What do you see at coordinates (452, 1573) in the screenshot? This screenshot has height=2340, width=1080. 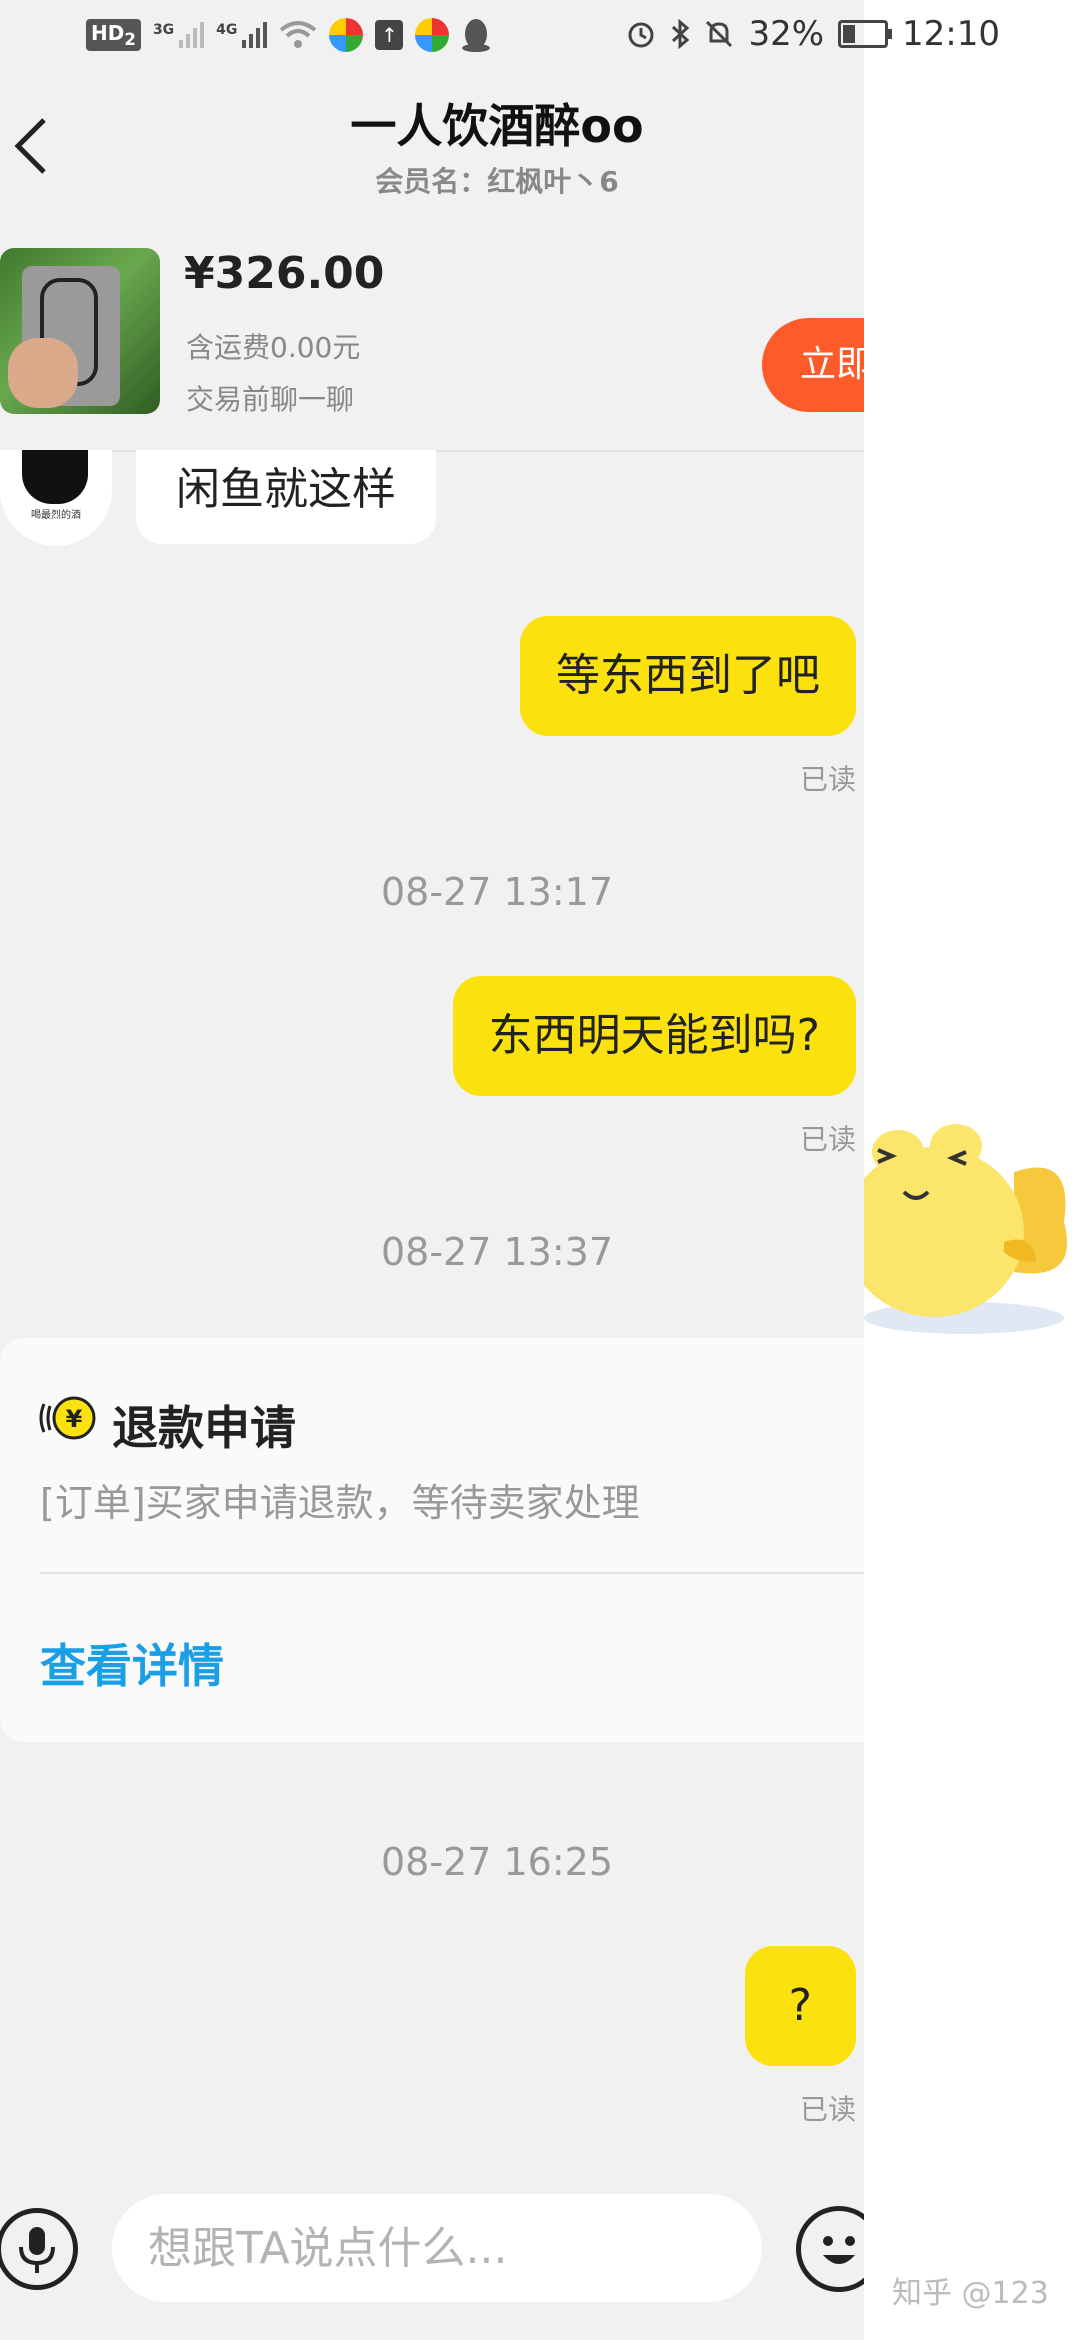 I see `divider` at bounding box center [452, 1573].